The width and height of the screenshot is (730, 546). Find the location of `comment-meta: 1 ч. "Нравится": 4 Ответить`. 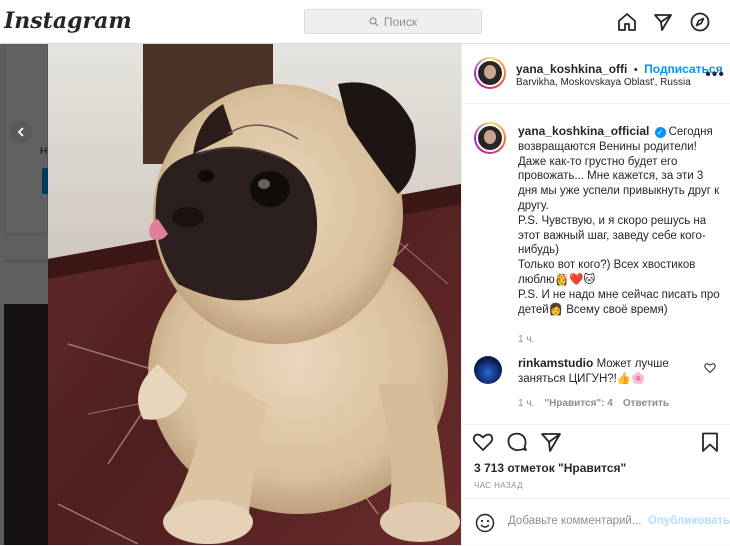

comment-meta: 1 ч. "Нравится": 4 Ответить is located at coordinates (593, 403).